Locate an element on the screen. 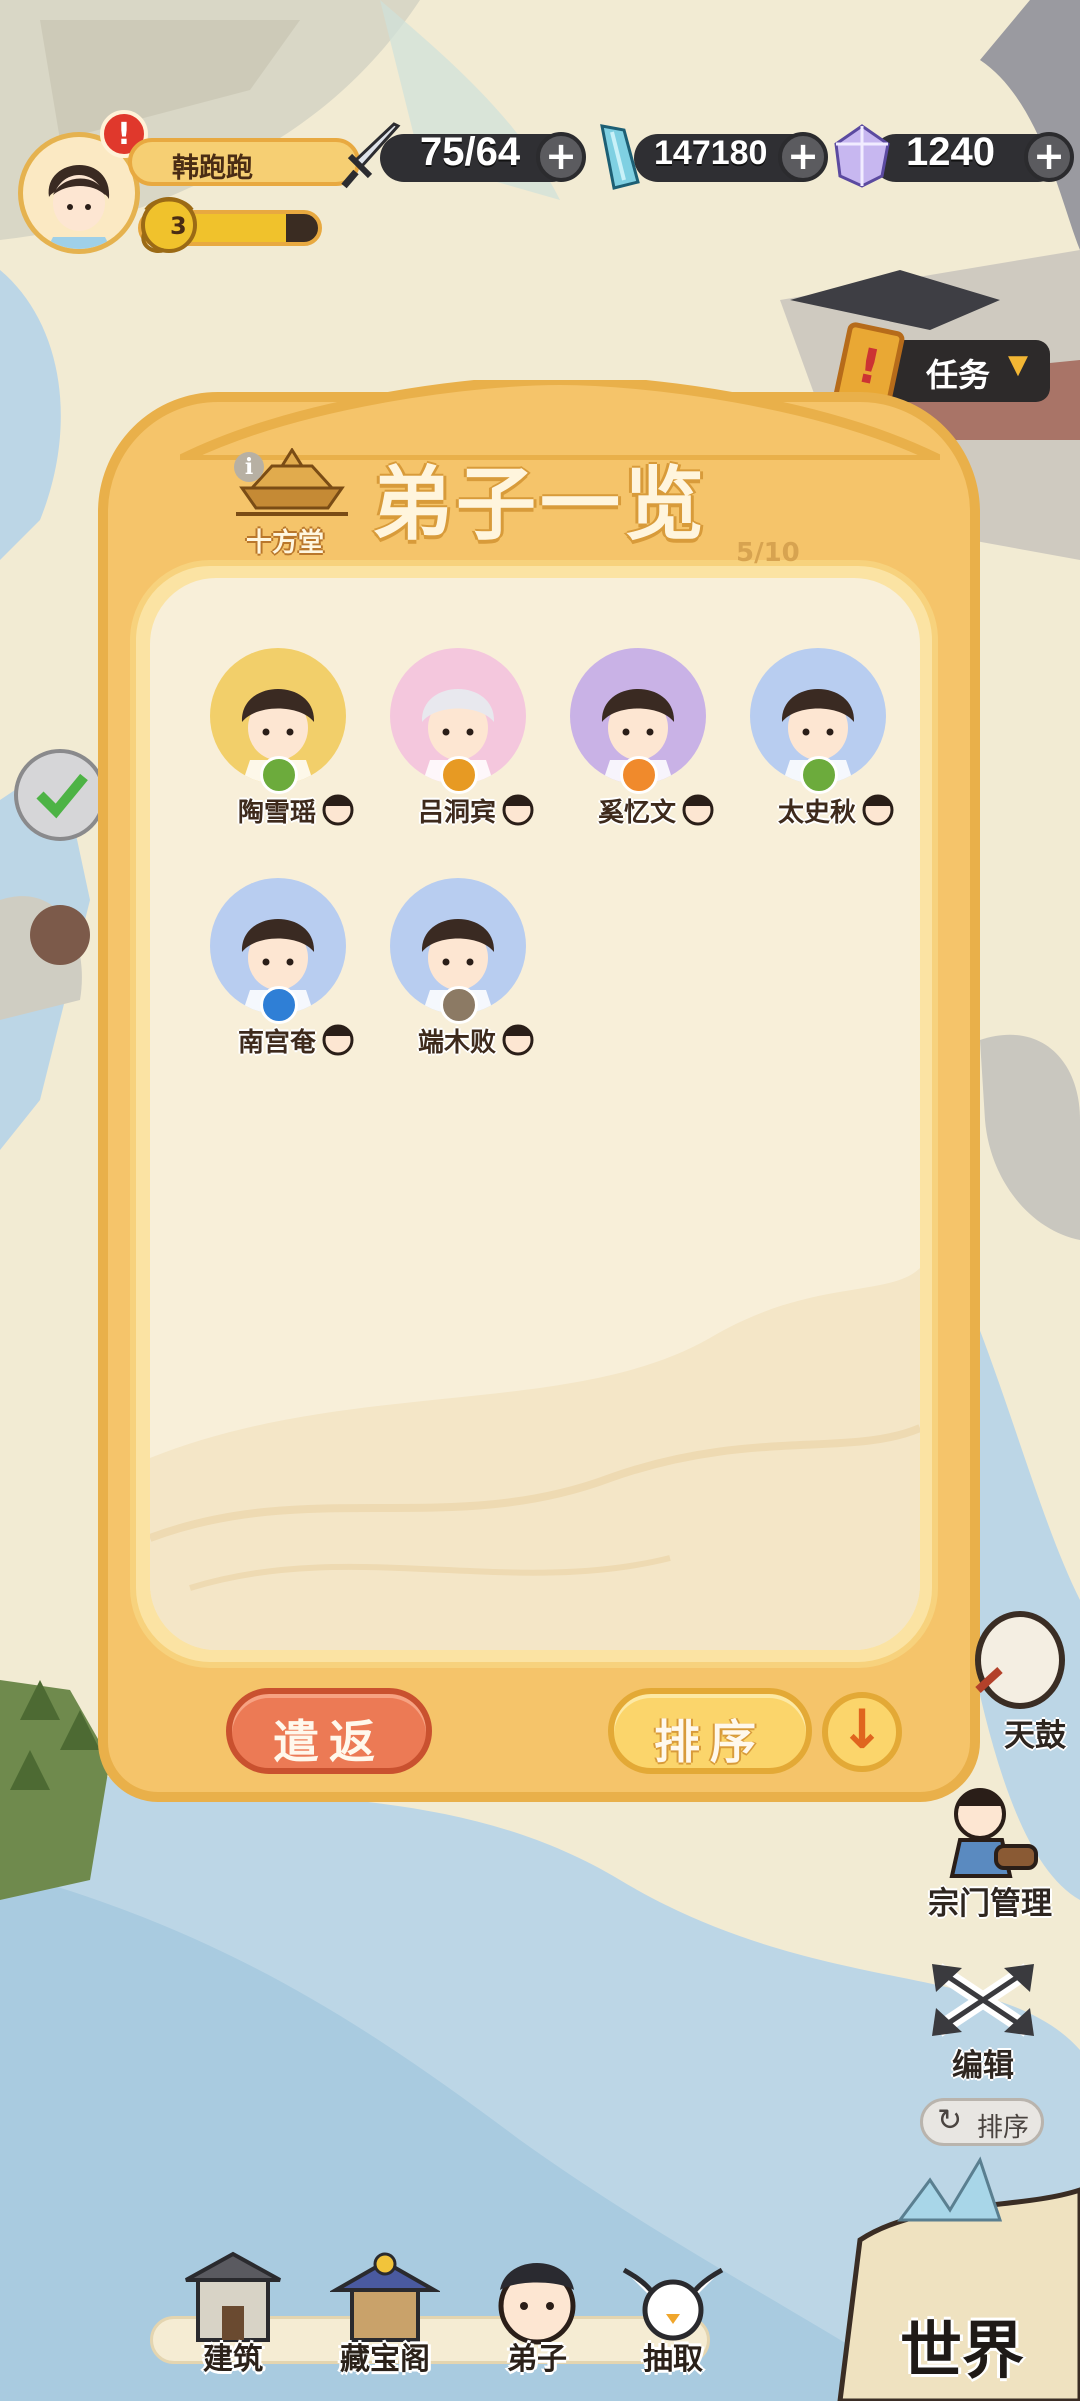 The height and width of the screenshot is (2401, 1080). sort-button: 排序 is located at coordinates (710, 1731).